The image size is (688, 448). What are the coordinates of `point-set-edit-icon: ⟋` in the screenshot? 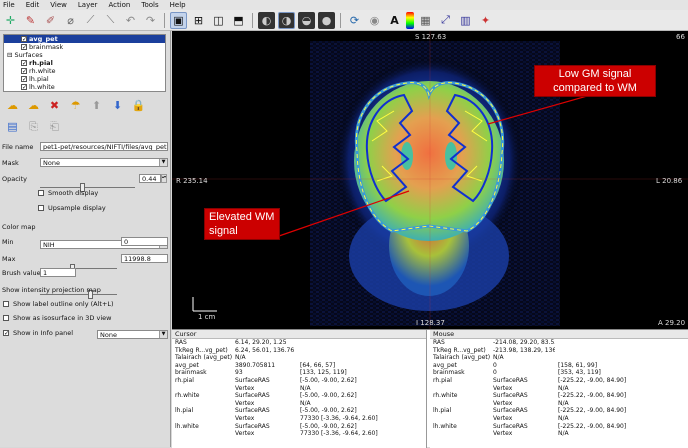 It's located at (90, 20).